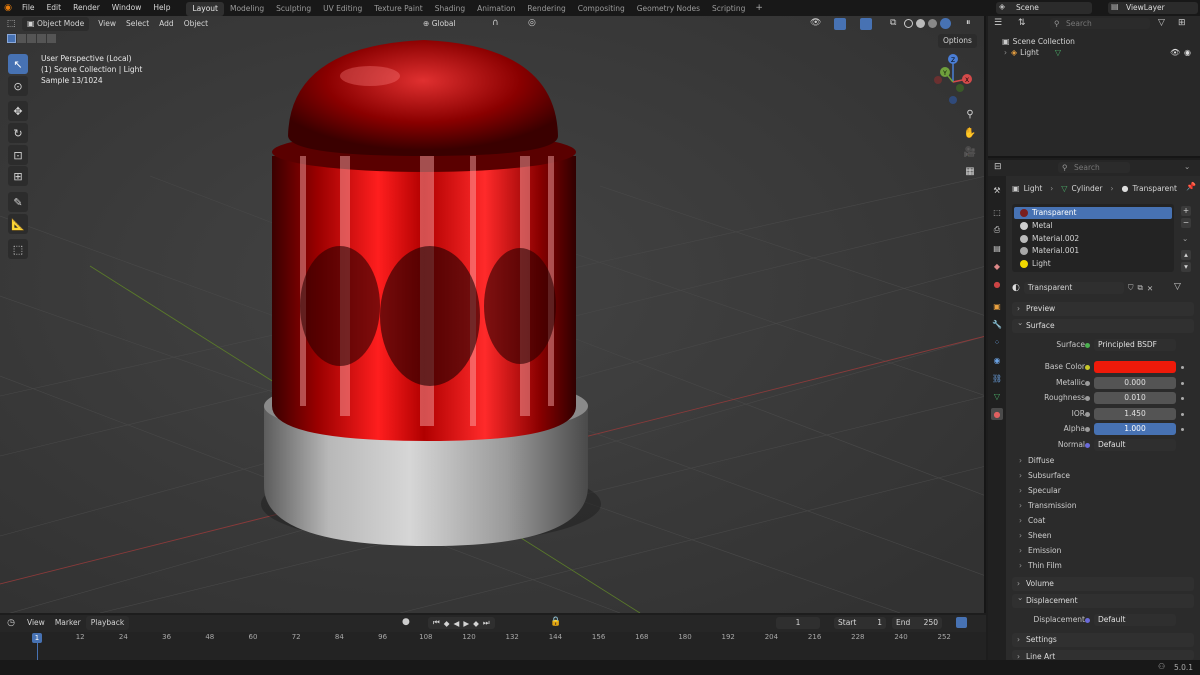 The height and width of the screenshot is (675, 1200). What do you see at coordinates (998, 167) in the screenshot?
I see `properties-editor-icon: ⊟` at bounding box center [998, 167].